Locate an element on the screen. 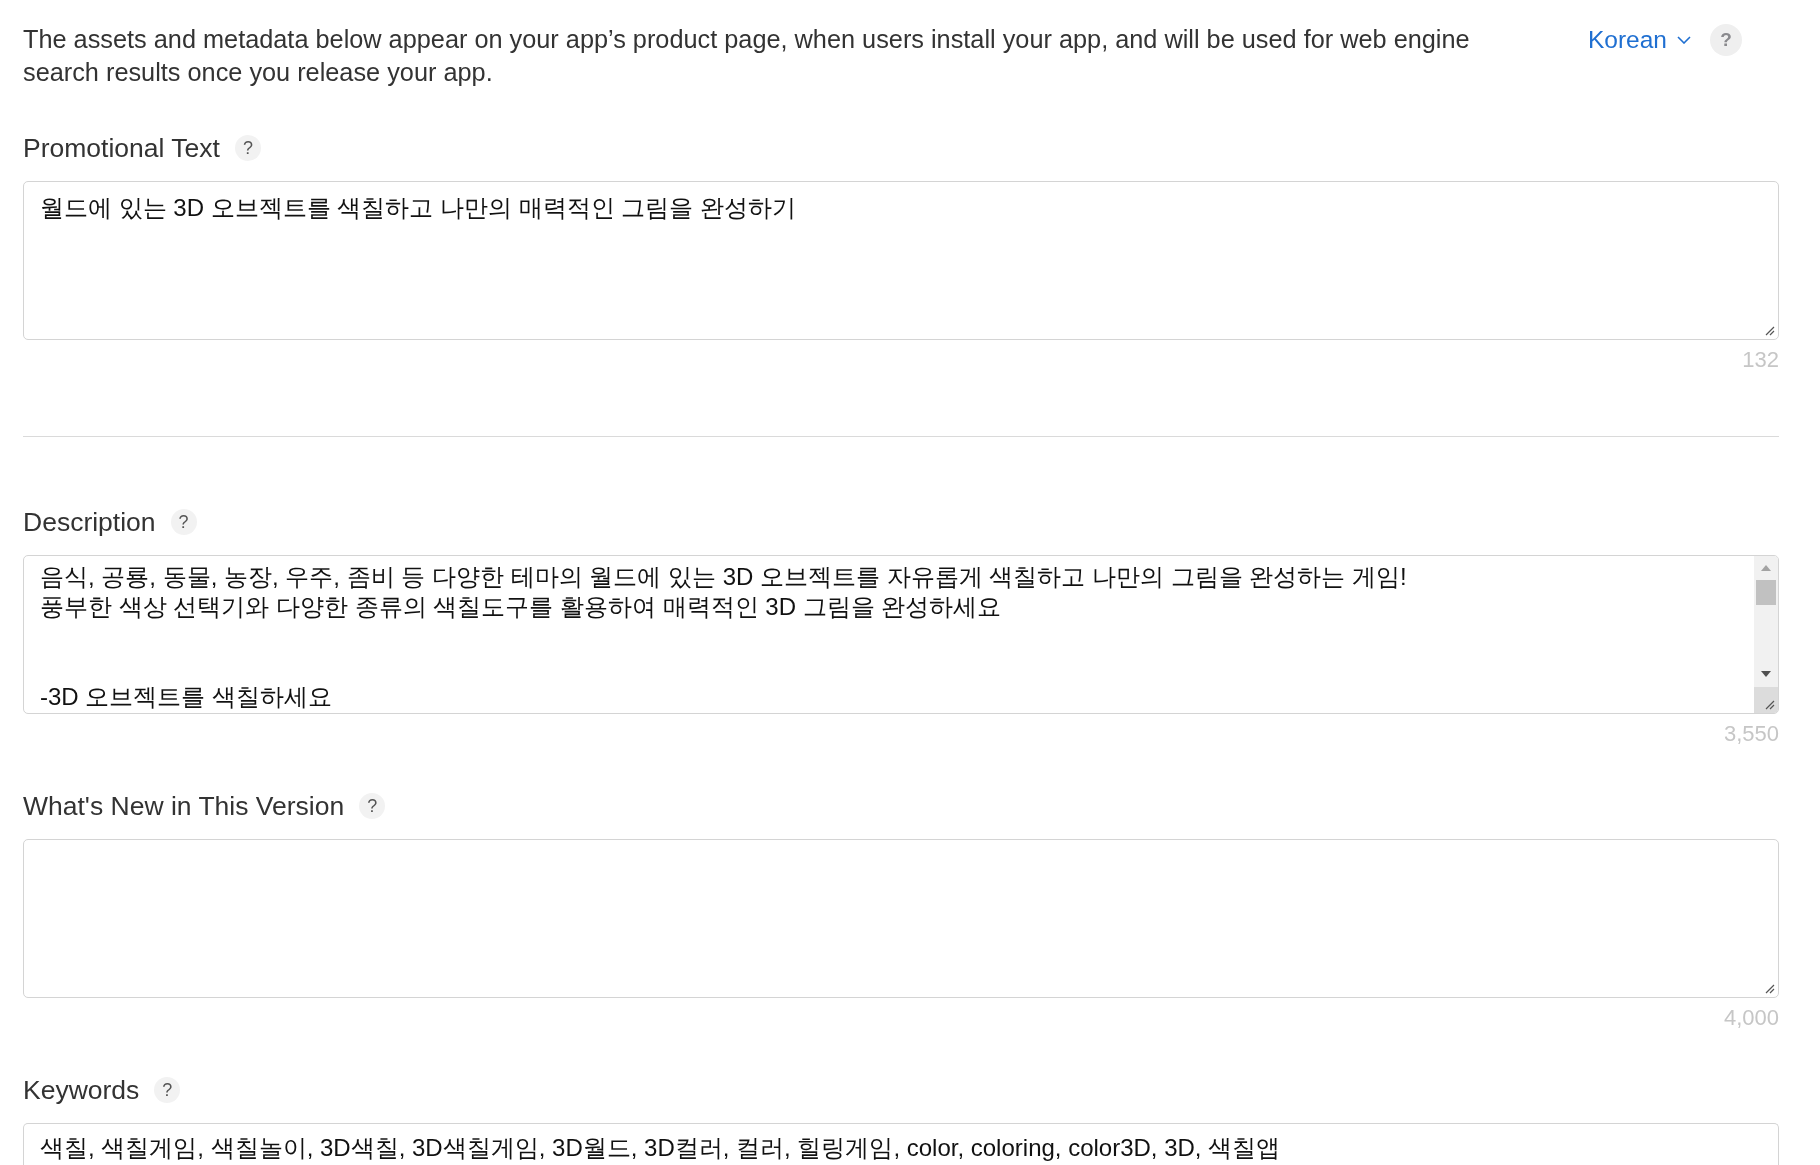 This screenshot has width=1820, height=1165. character-count: 3,550 is located at coordinates (1751, 734).